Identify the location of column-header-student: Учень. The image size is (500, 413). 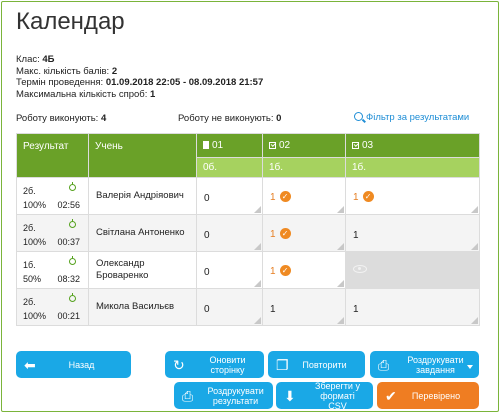
(142, 155).